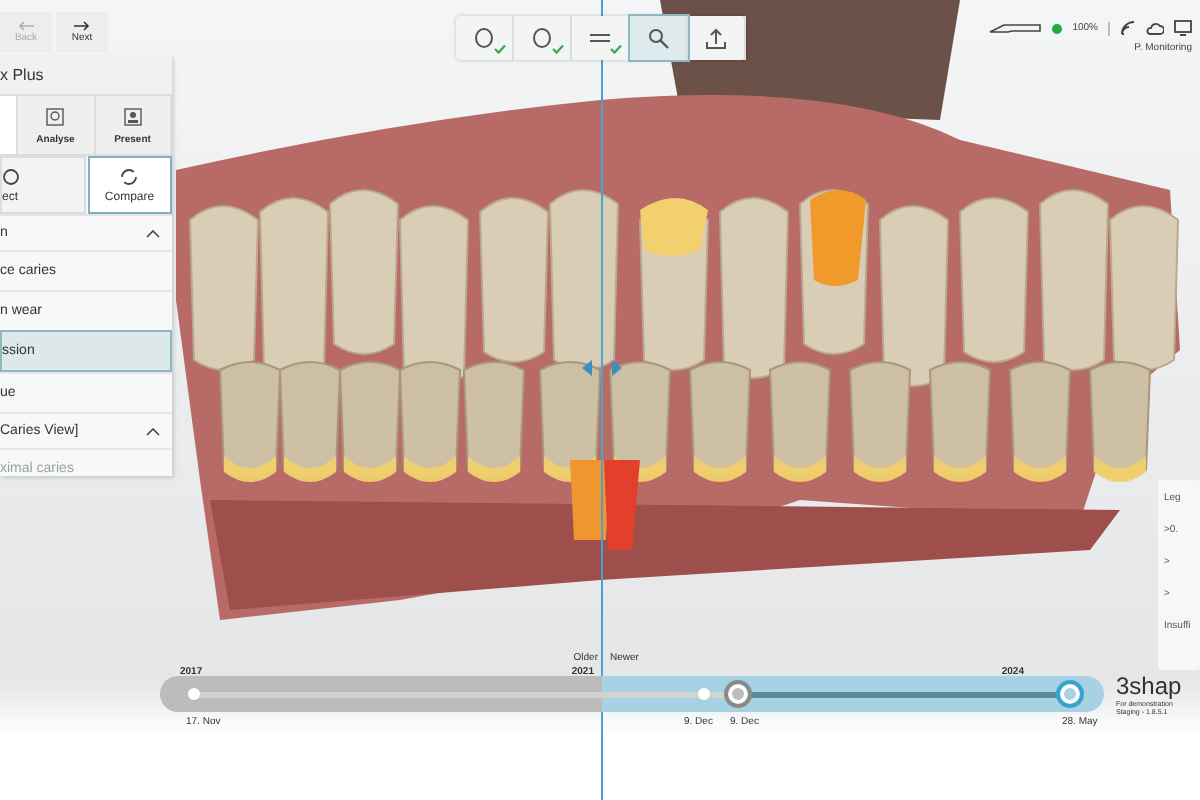  I want to click on left-arrow-icon, so click(26, 26).